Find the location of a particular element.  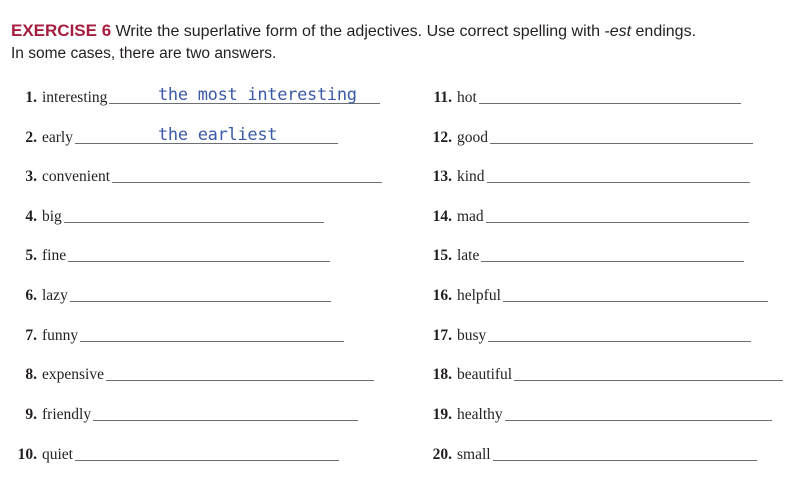

item-adjective: friendly is located at coordinates (67, 414).